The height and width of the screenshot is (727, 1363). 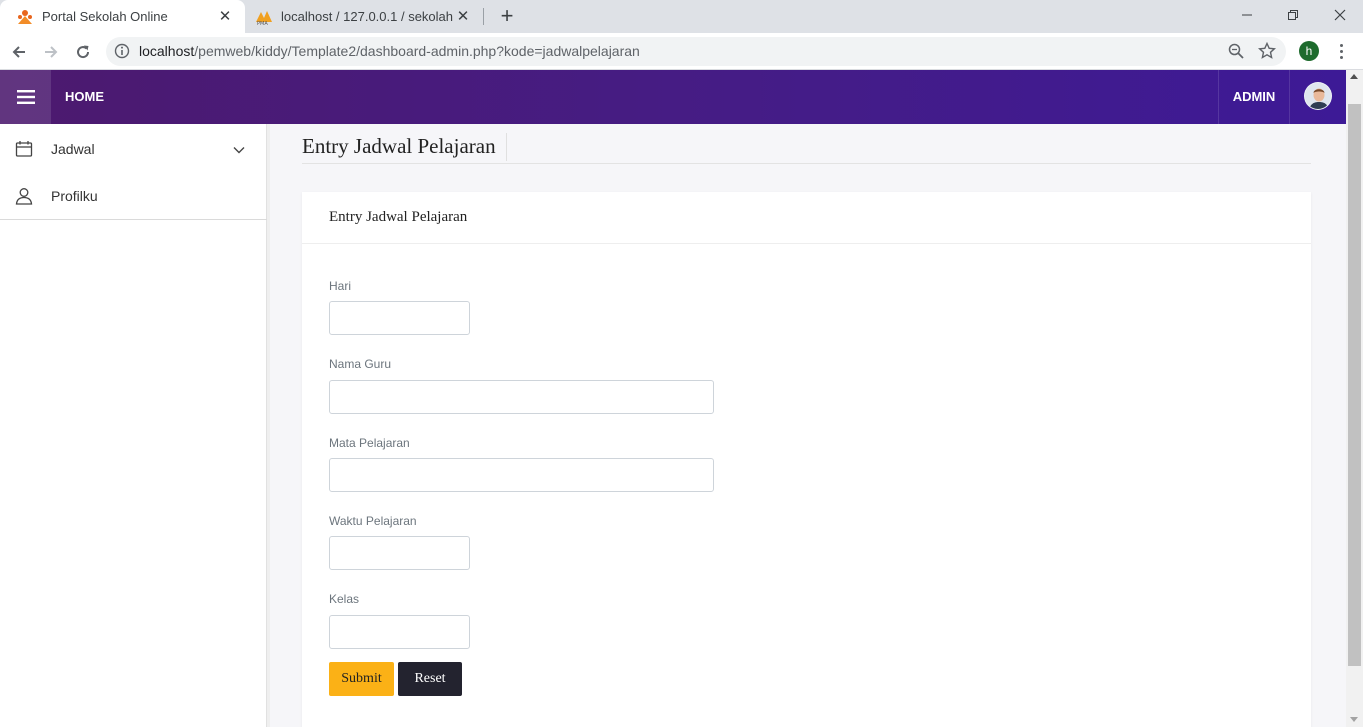 I want to click on waktu-pelajaran-input, so click(x=399, y=553).